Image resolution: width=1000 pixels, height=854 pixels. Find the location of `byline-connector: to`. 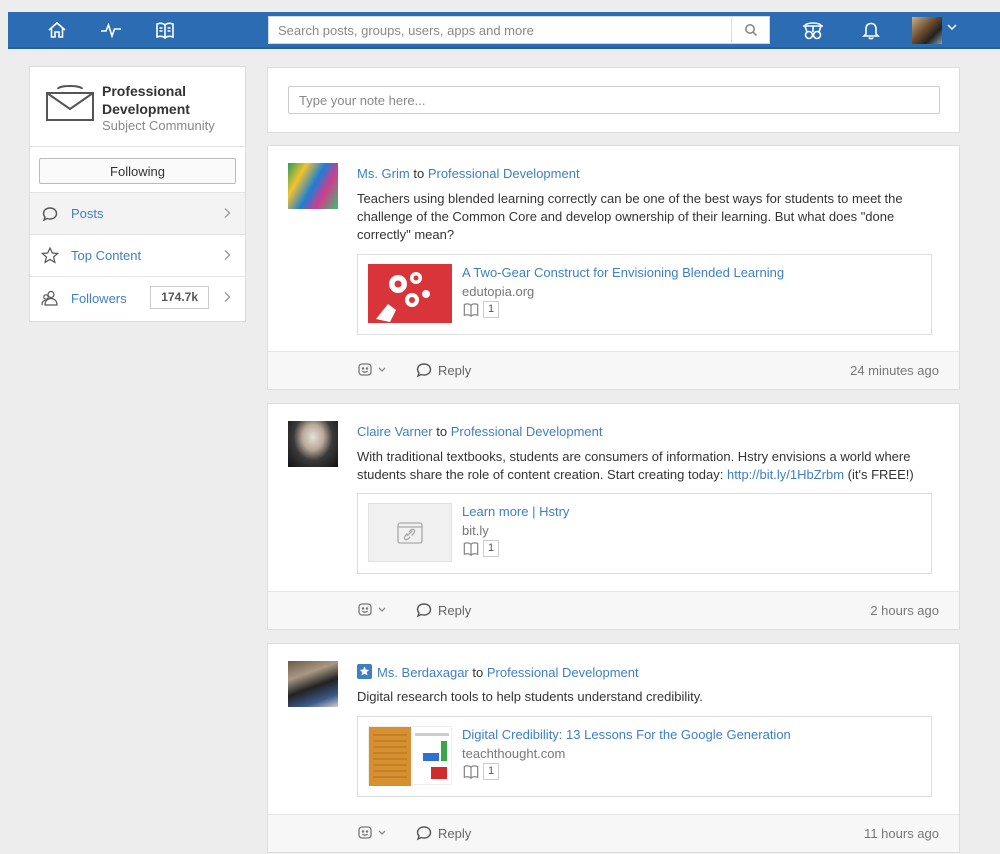

byline-connector: to is located at coordinates (478, 672).